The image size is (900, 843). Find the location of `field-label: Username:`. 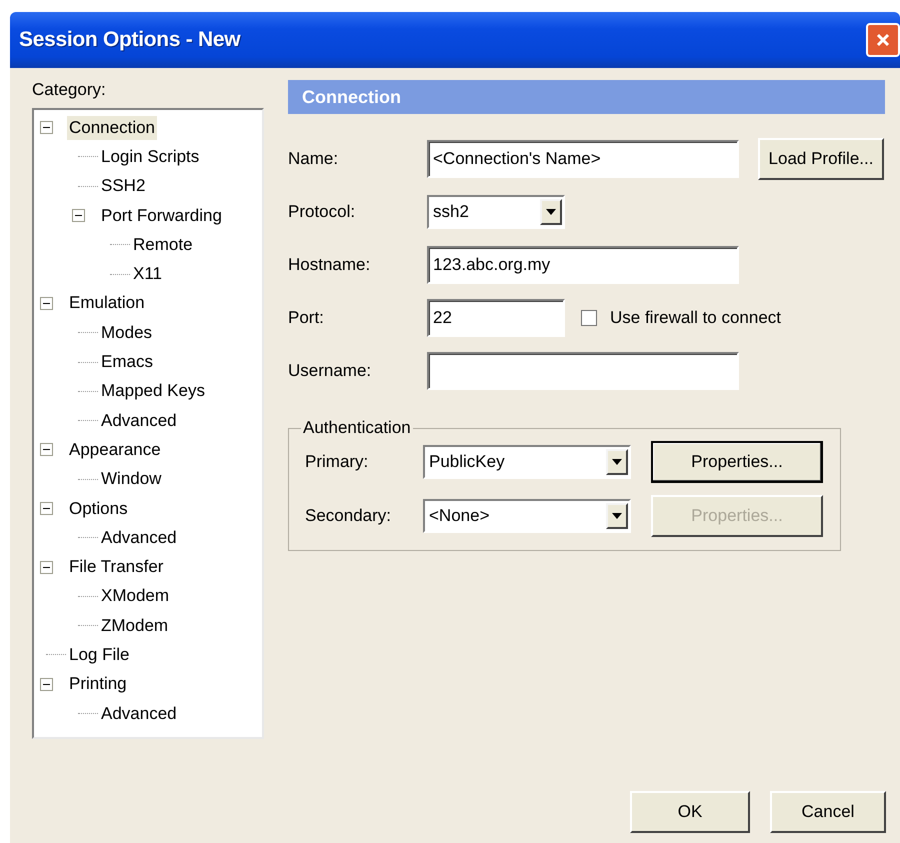

field-label: Username: is located at coordinates (330, 371).